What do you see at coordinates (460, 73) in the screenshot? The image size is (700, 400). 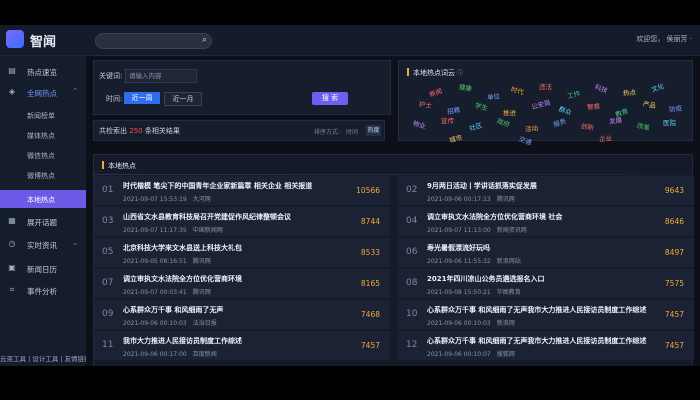 I see `info-icon: ⓘ` at bounding box center [460, 73].